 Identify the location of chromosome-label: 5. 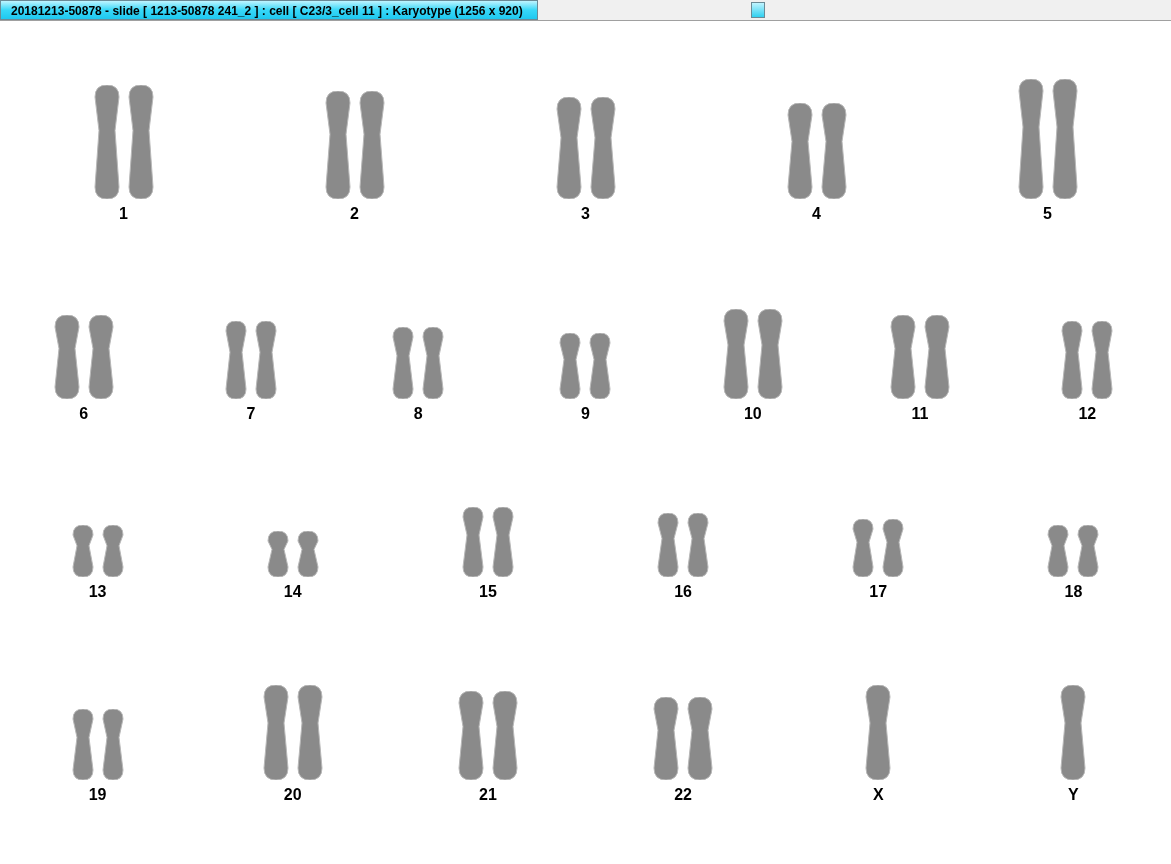
(1047, 214).